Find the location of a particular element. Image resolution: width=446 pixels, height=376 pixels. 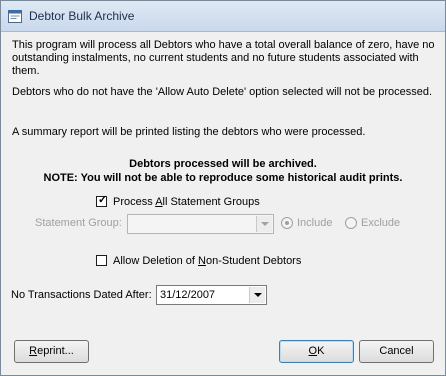

process-all-label-accel: A is located at coordinates (159, 202).